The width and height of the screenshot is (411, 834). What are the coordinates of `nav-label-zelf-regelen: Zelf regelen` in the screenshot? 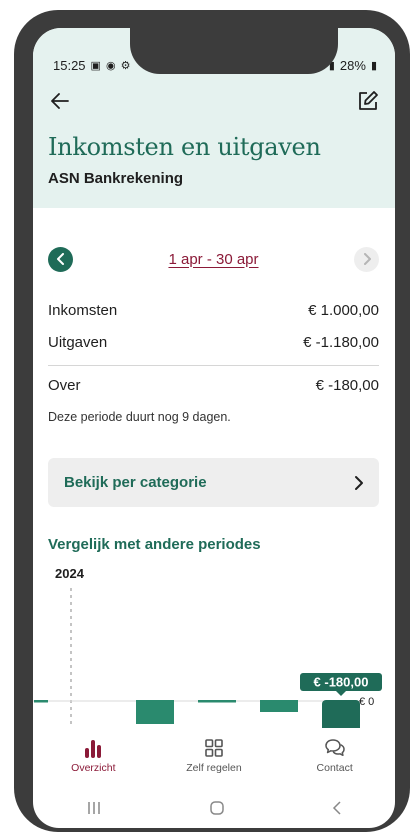 It's located at (214, 768).